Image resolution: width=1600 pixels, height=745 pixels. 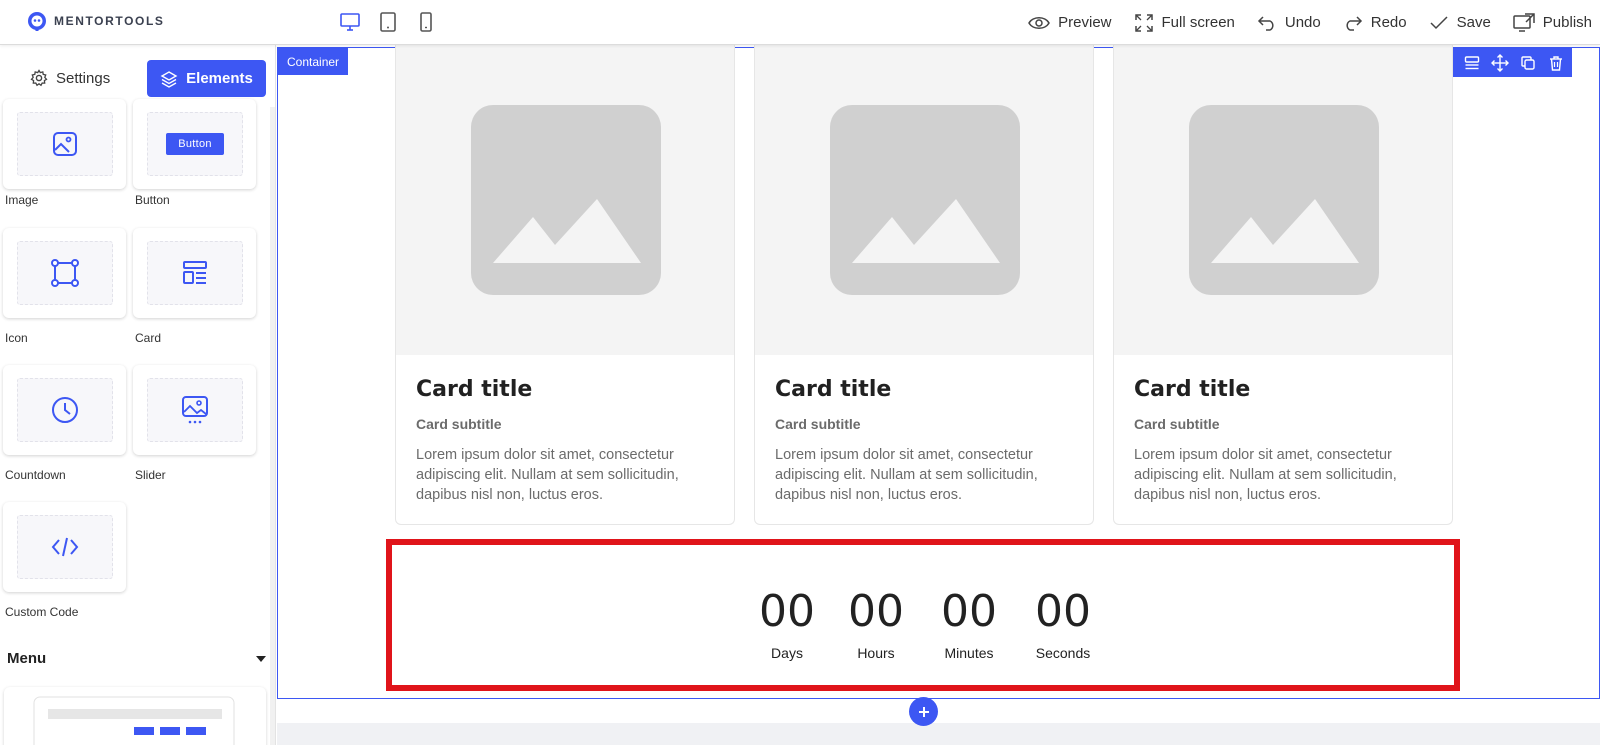 What do you see at coordinates (969, 653) in the screenshot?
I see `countdown-minutes-label: Minutes` at bounding box center [969, 653].